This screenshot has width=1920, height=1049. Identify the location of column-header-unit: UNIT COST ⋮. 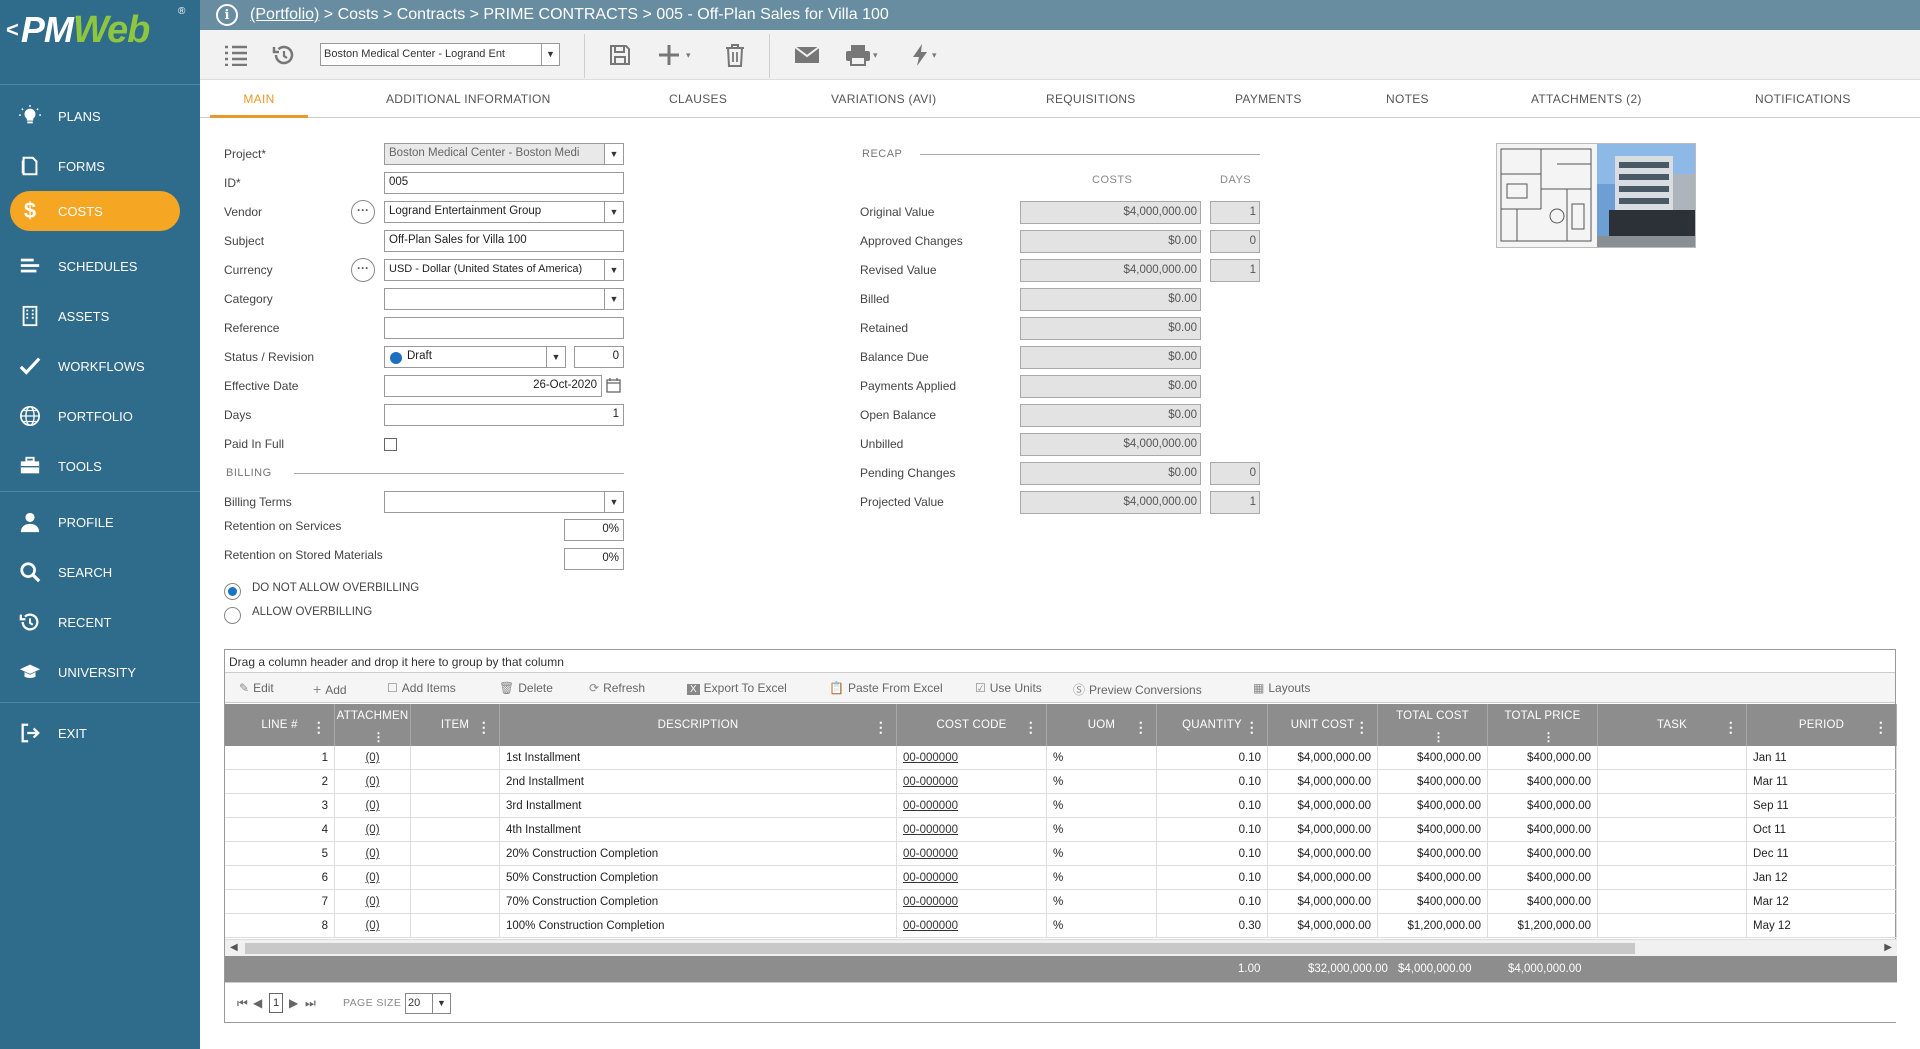
(1323, 725).